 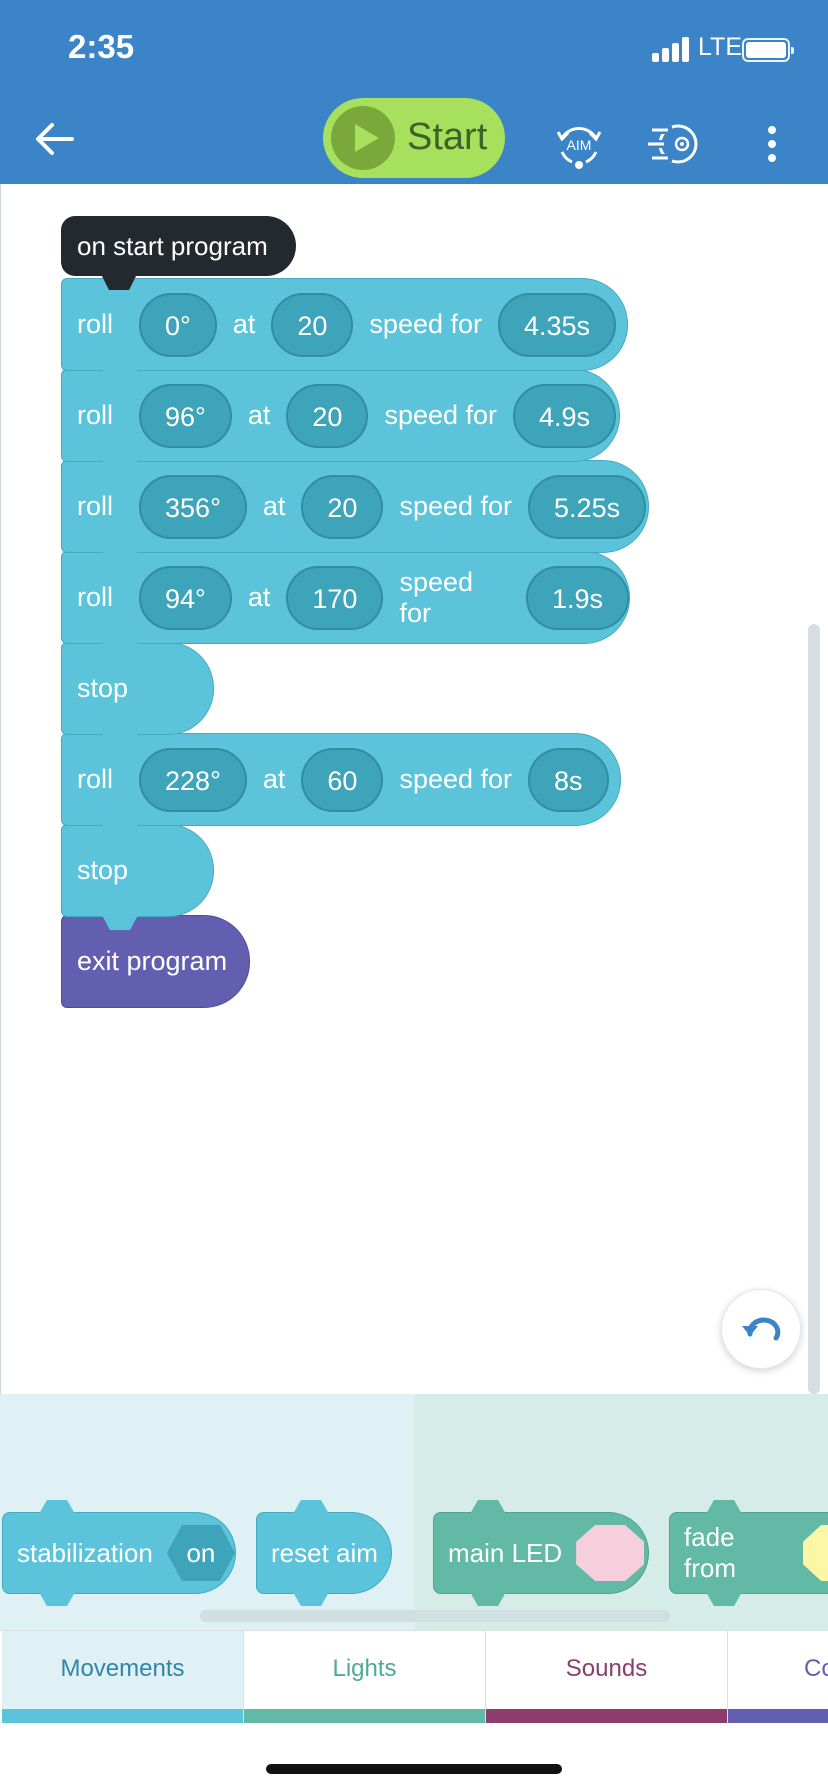 I want to click on start-label: Start, so click(x=447, y=137).